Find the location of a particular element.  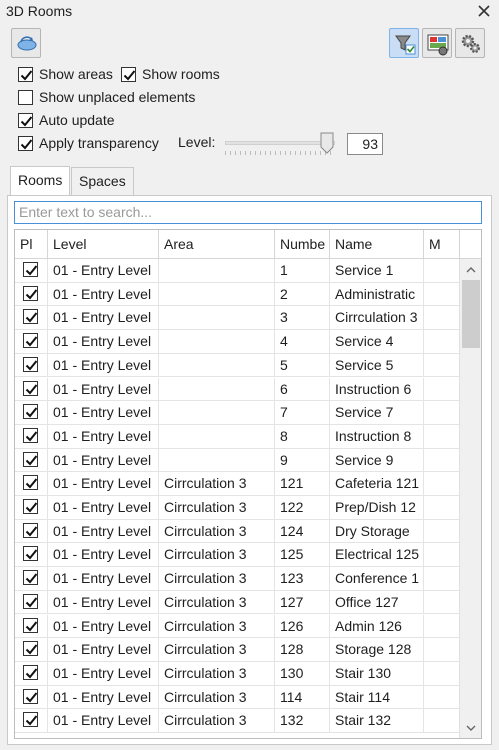

apply-transparency-checkbox is located at coordinates (25, 143).